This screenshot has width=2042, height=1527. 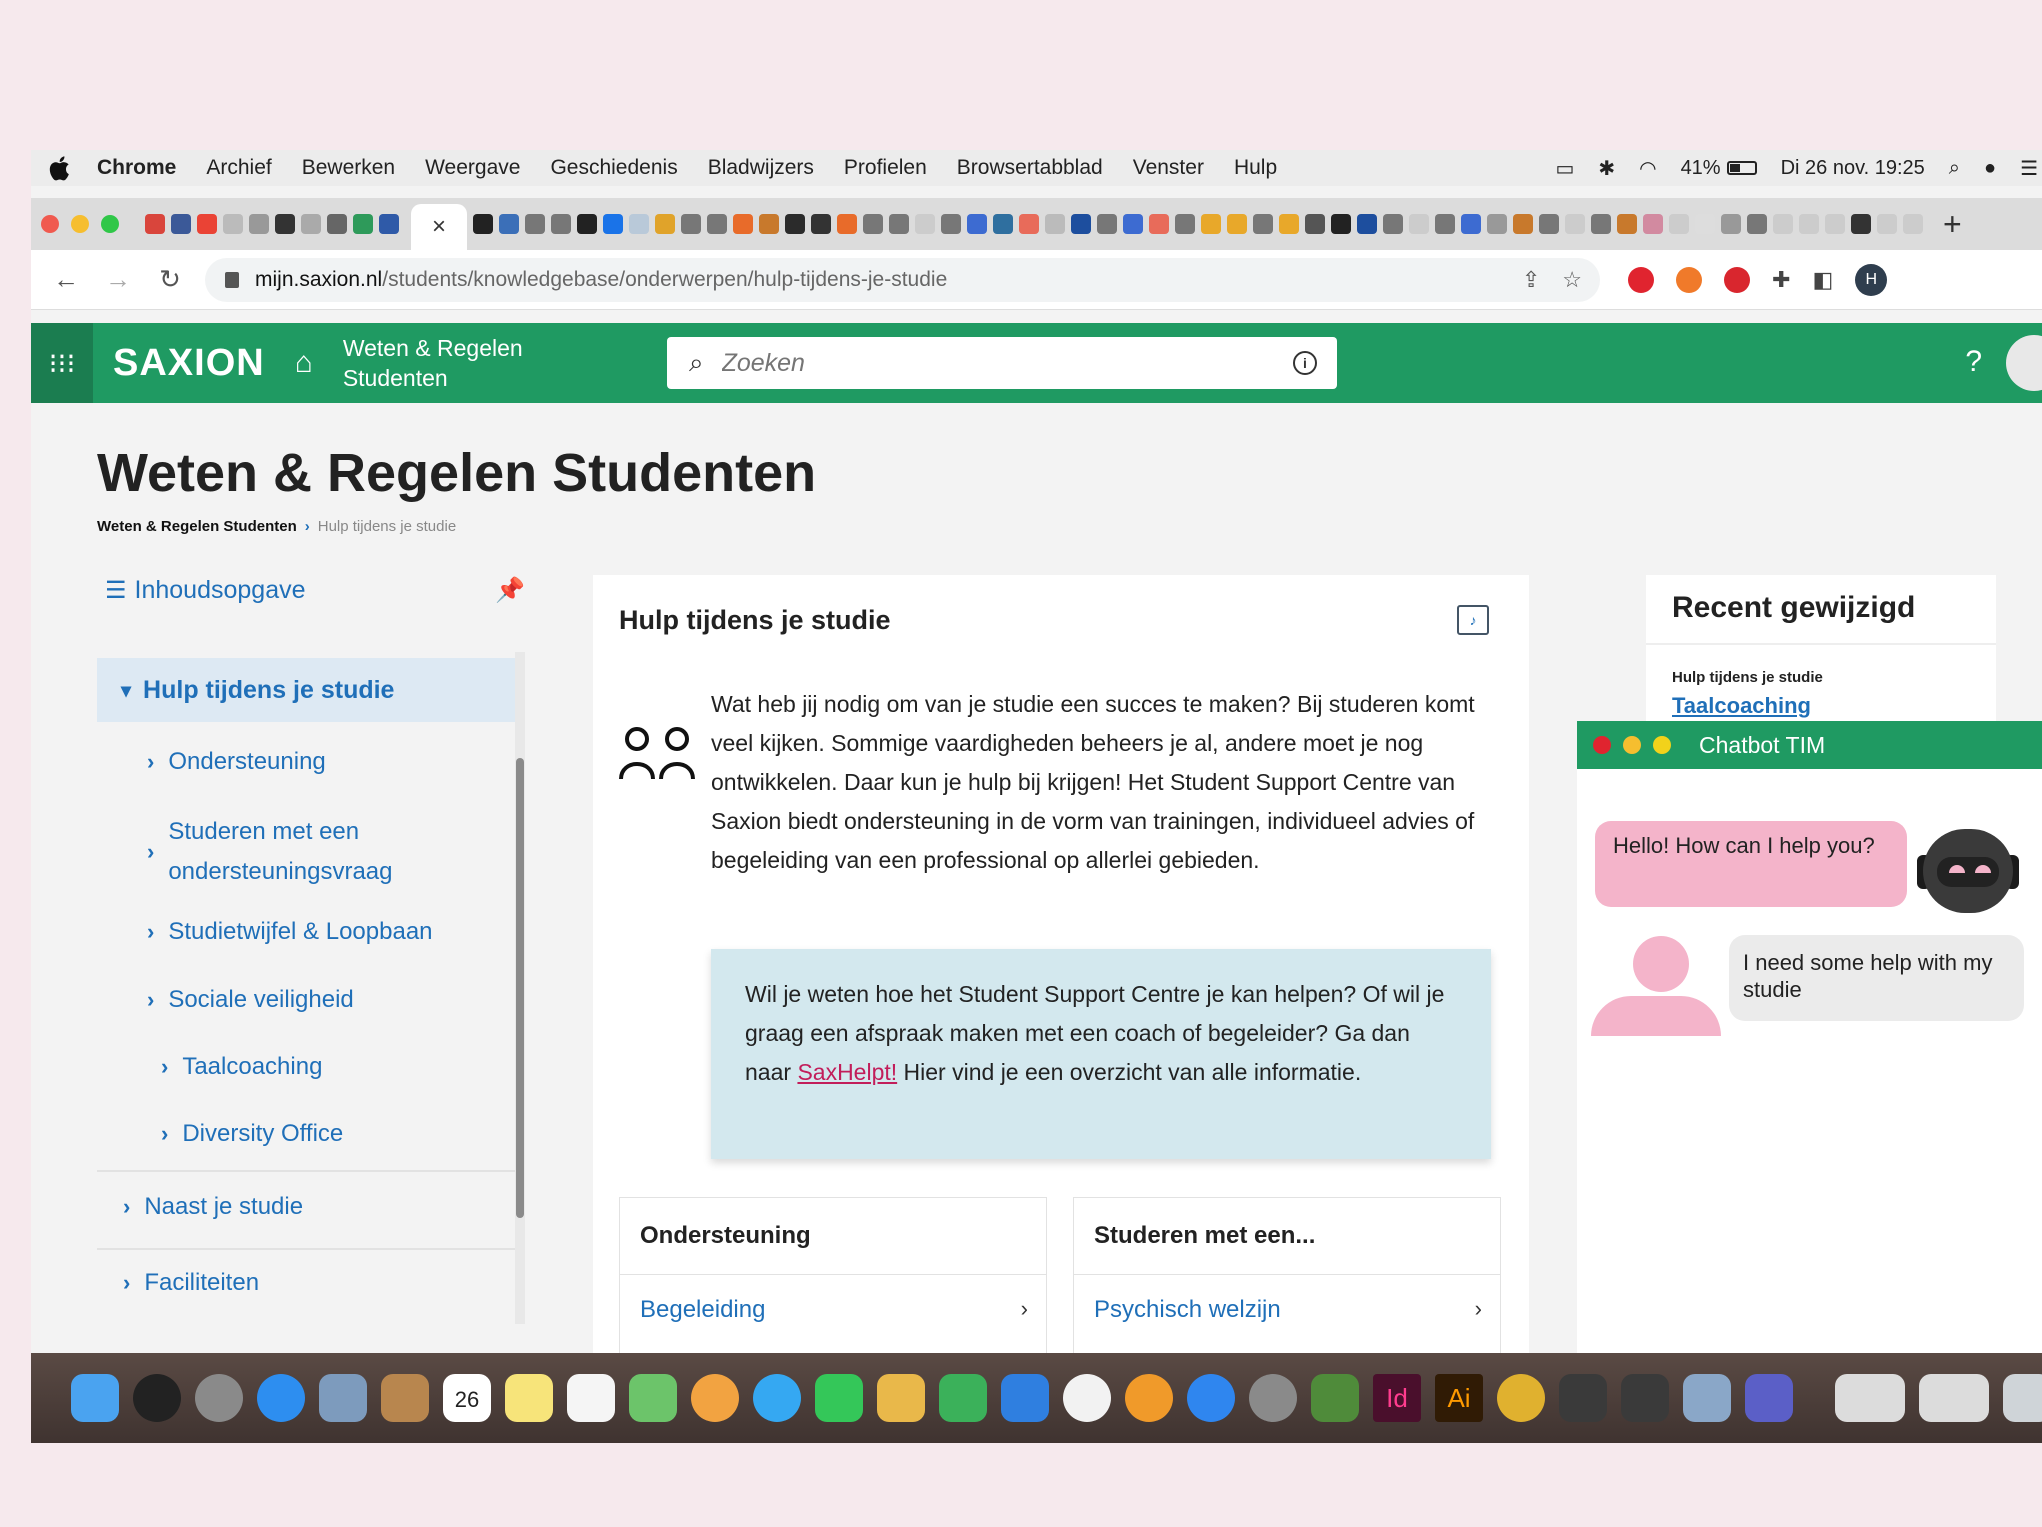 What do you see at coordinates (529, 1398) in the screenshot?
I see `notes-icon` at bounding box center [529, 1398].